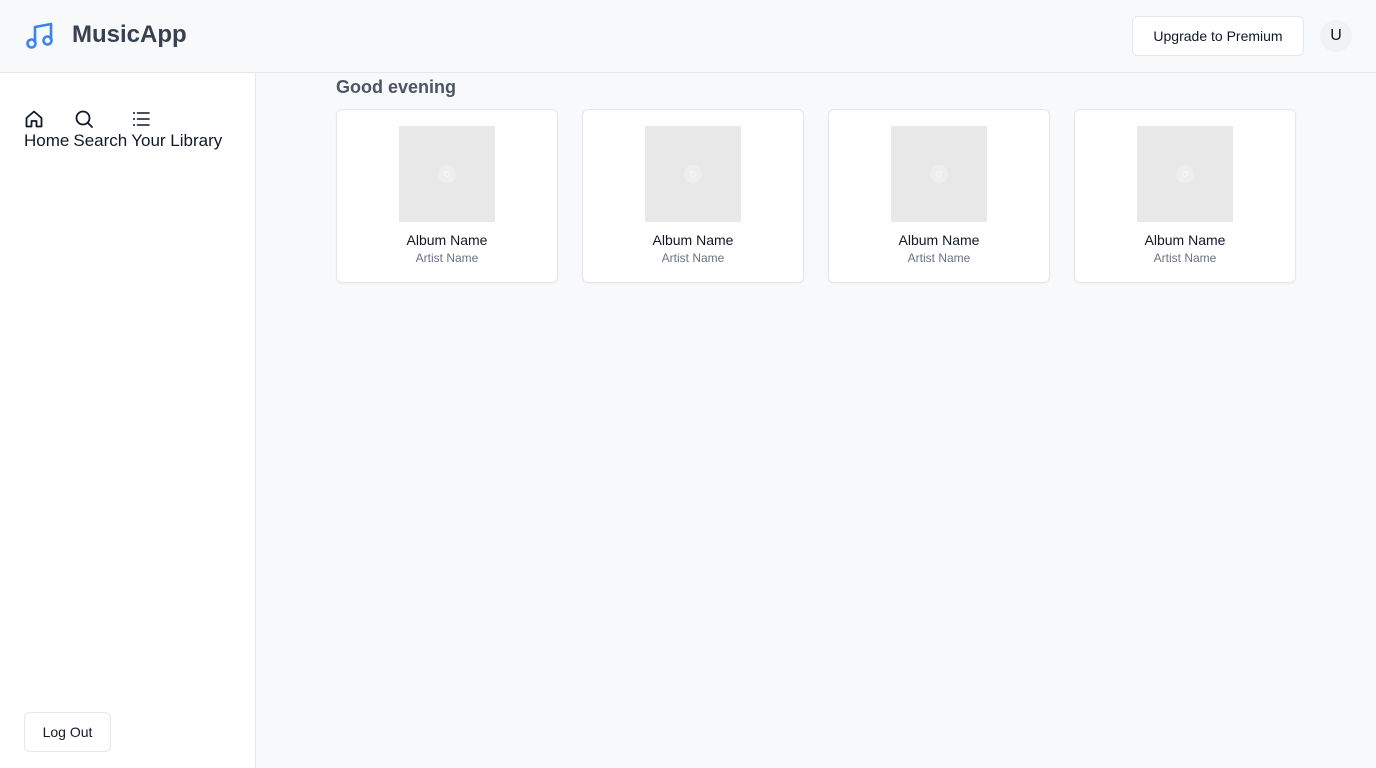 This screenshot has height=768, width=1376. Describe the element at coordinates (142, 119) in the screenshot. I see `list-icon` at that location.